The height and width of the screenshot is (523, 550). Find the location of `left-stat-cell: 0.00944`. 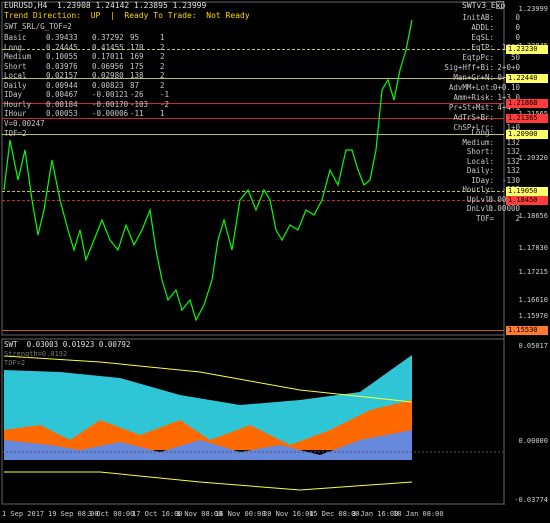

left-stat-cell: 0.00944 is located at coordinates (62, 85).